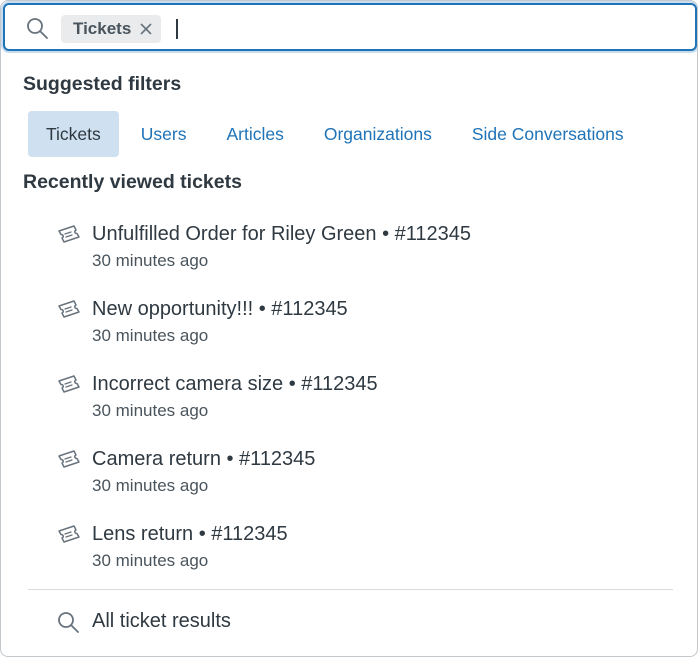  What do you see at coordinates (102, 28) in the screenshot?
I see `filter-token-label: Tickets` at bounding box center [102, 28].